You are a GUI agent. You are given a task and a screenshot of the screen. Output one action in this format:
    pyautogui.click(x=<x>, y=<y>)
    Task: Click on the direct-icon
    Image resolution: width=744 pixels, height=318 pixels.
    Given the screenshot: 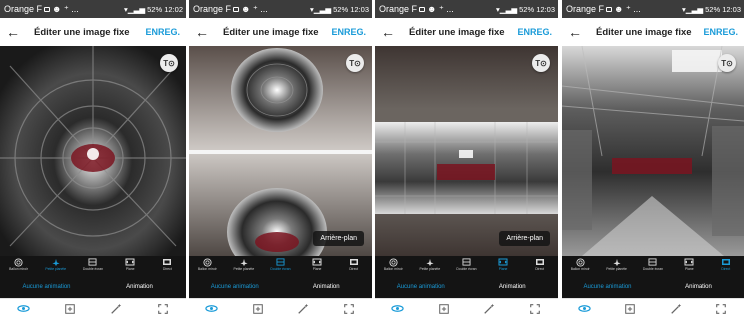 What is the action you would take?
    pyautogui.click(x=167, y=262)
    